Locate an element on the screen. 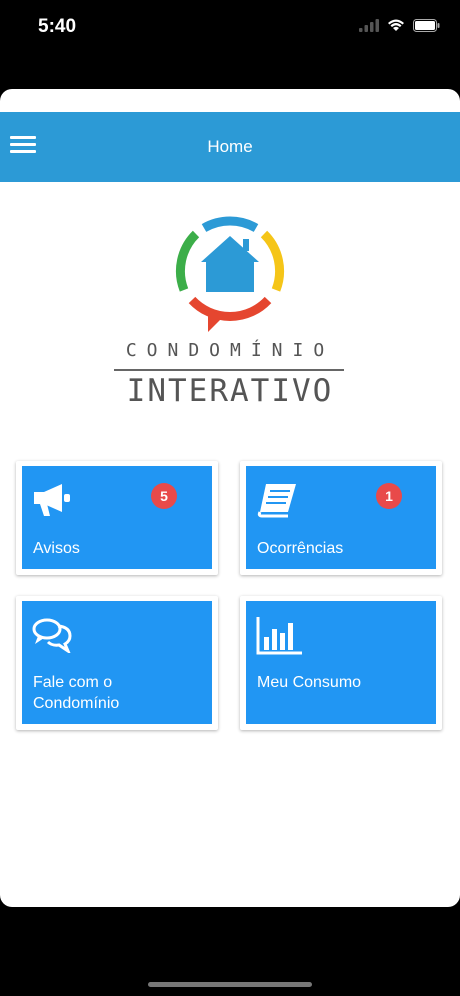 The width and height of the screenshot is (460, 996). home-indicator is located at coordinates (230, 984).